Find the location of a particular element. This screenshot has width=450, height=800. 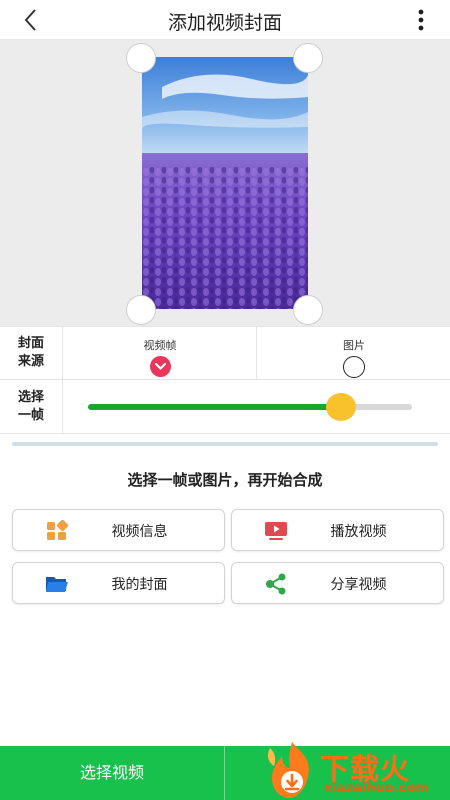

frame-slider is located at coordinates (250, 407).